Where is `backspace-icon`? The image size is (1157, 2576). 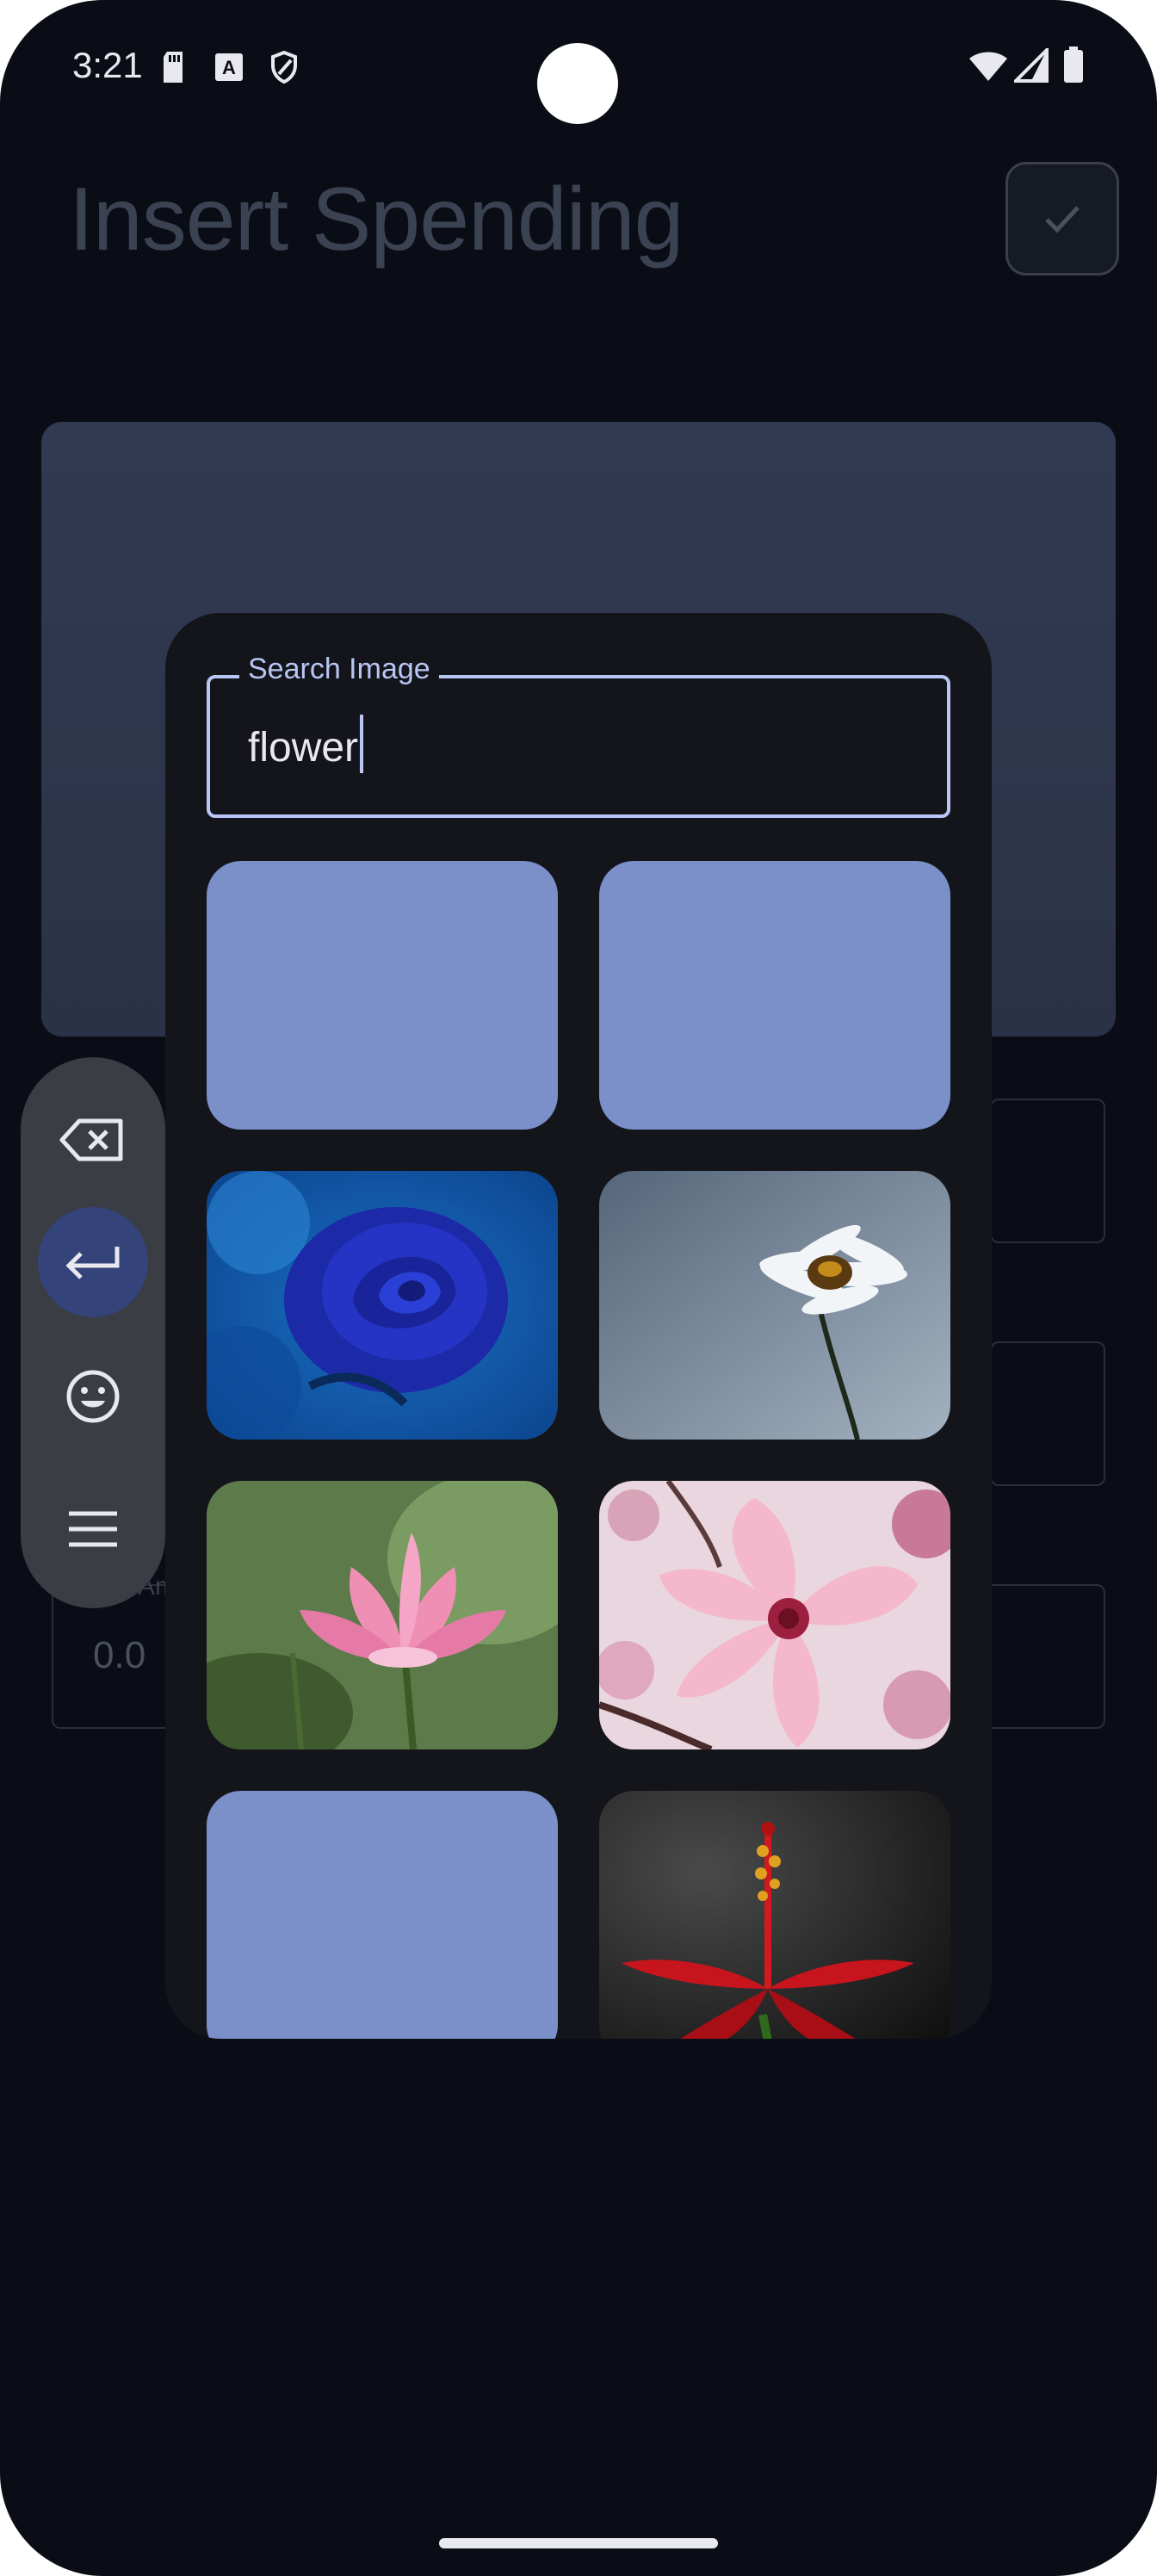
backspace-icon is located at coordinates (91, 1139).